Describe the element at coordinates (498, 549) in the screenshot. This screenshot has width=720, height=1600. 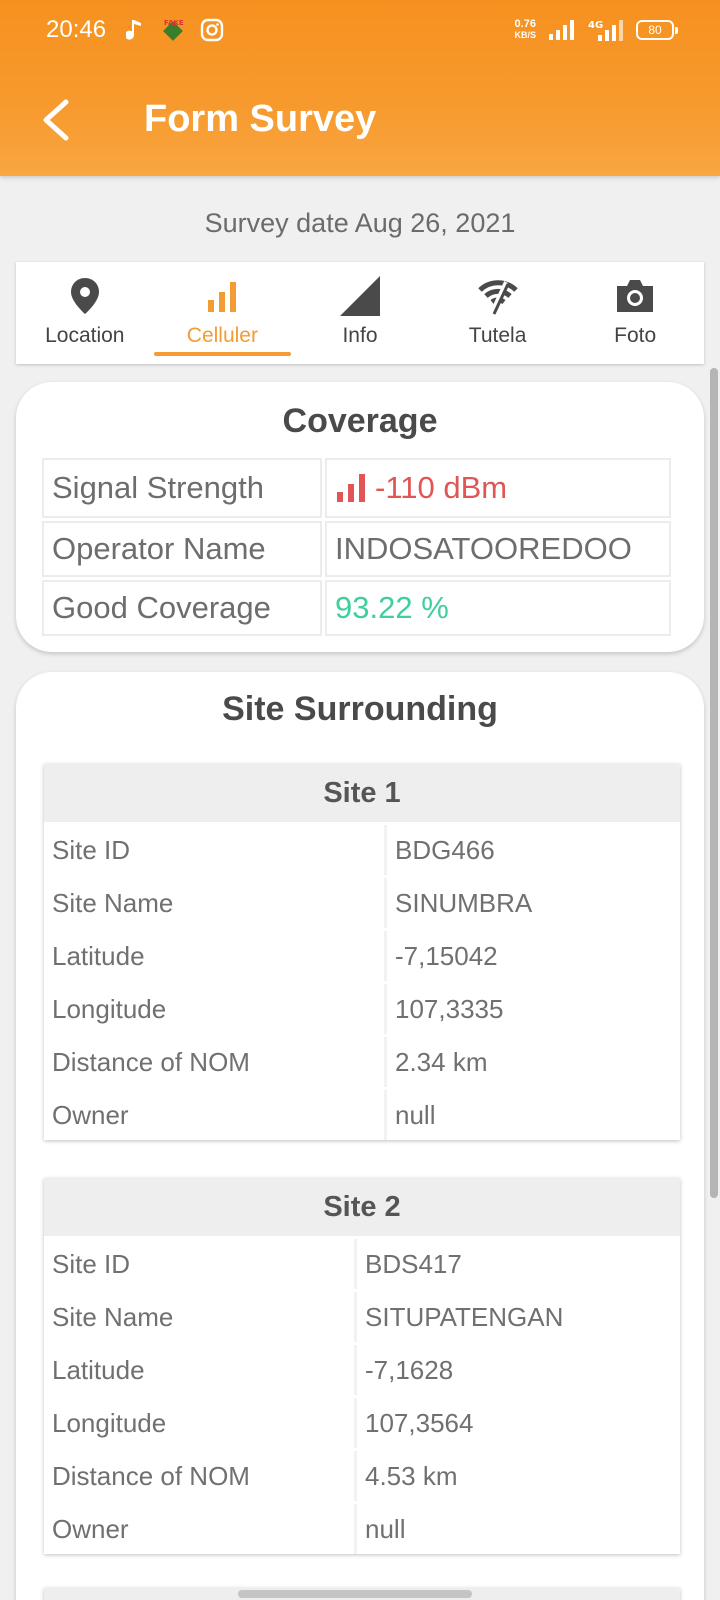
I see `operator-name-value: INDOSATOOREDOO` at that location.